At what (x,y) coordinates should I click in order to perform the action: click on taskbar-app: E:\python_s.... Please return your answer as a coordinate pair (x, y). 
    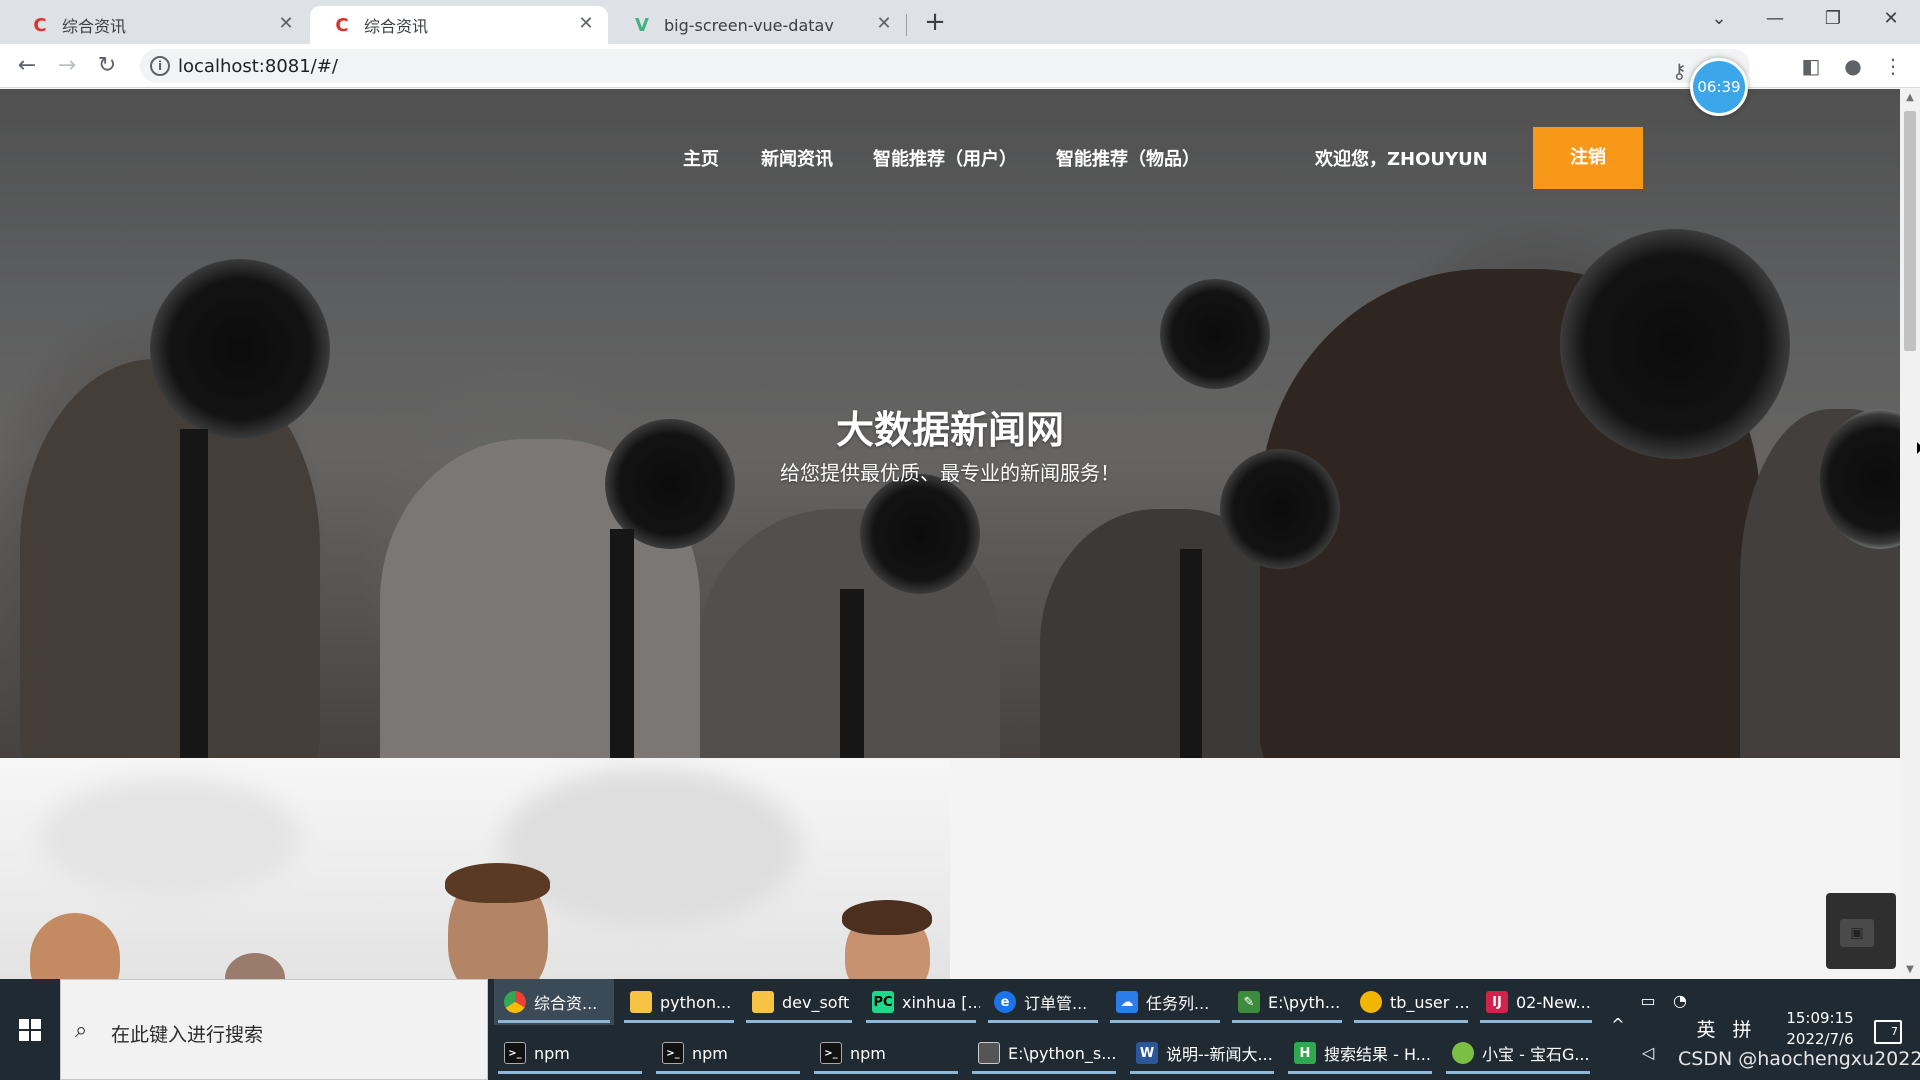
    Looking at the image, I should click on (1044, 1053).